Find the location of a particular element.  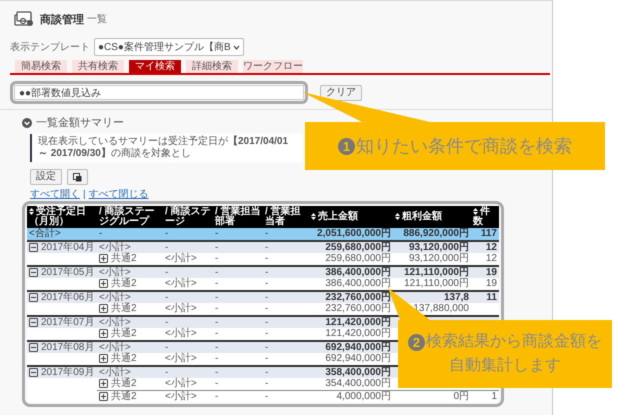

column-header: 受注予定日（月別） is located at coordinates (62, 217).